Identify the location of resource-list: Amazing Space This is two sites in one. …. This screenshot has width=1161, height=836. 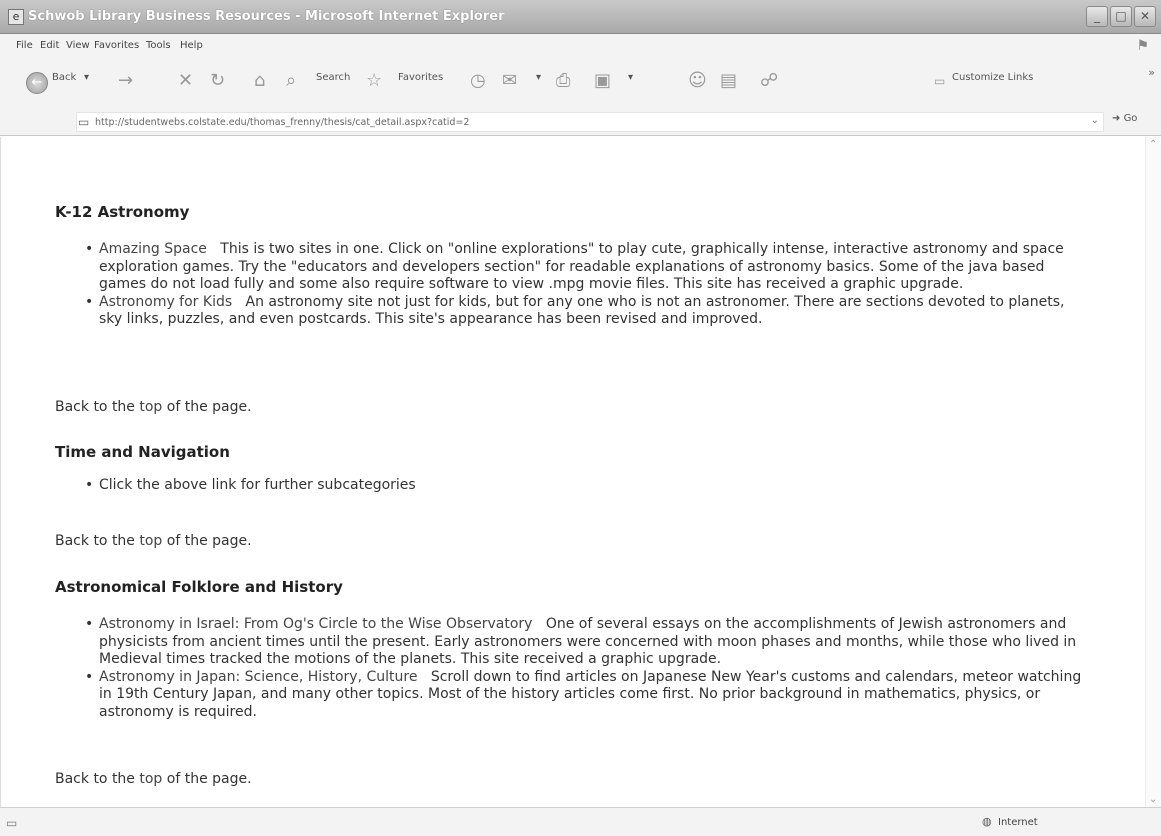
(587, 285).